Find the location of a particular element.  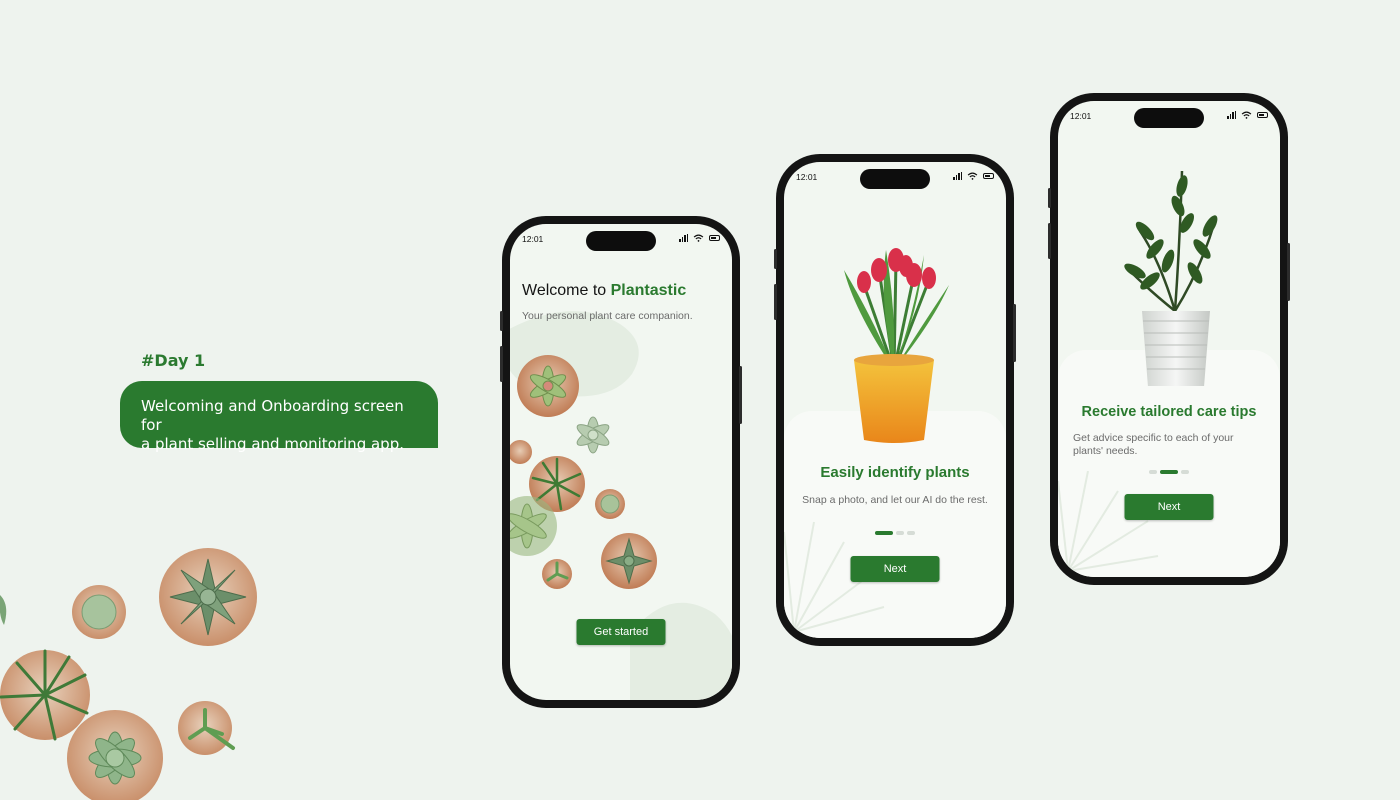

identify-title: Easily identify plants is located at coordinates (895, 472).